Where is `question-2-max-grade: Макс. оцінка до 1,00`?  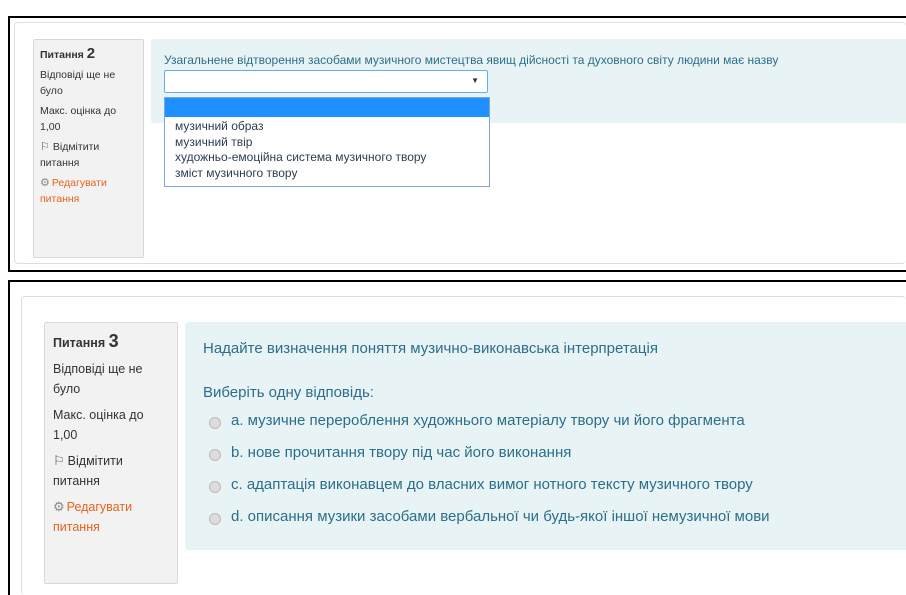 question-2-max-grade: Макс. оцінка до 1,00 is located at coordinates (78, 119).